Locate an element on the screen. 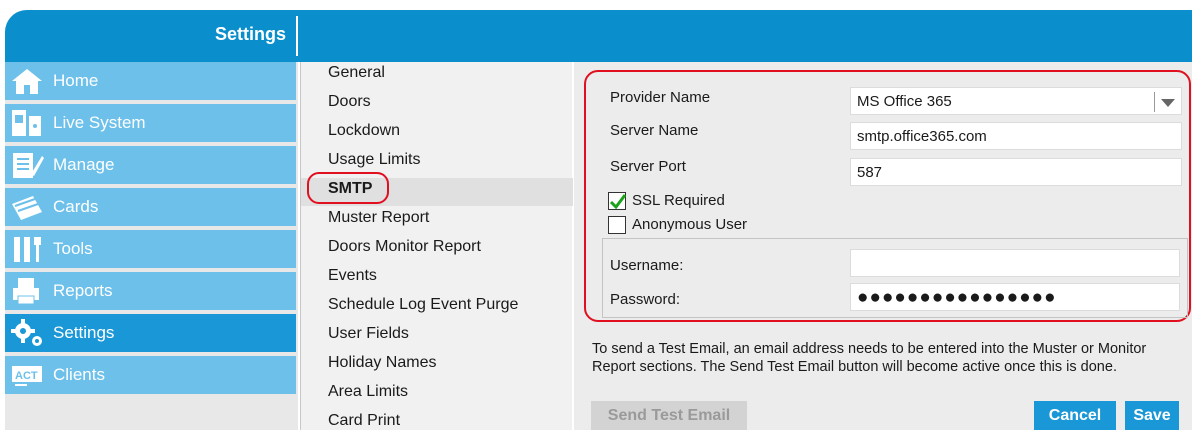  sidebar-item-reports: Reports is located at coordinates (150, 291).